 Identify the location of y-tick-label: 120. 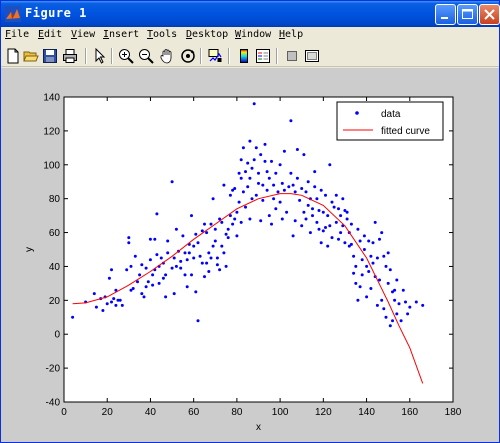
(51, 131).